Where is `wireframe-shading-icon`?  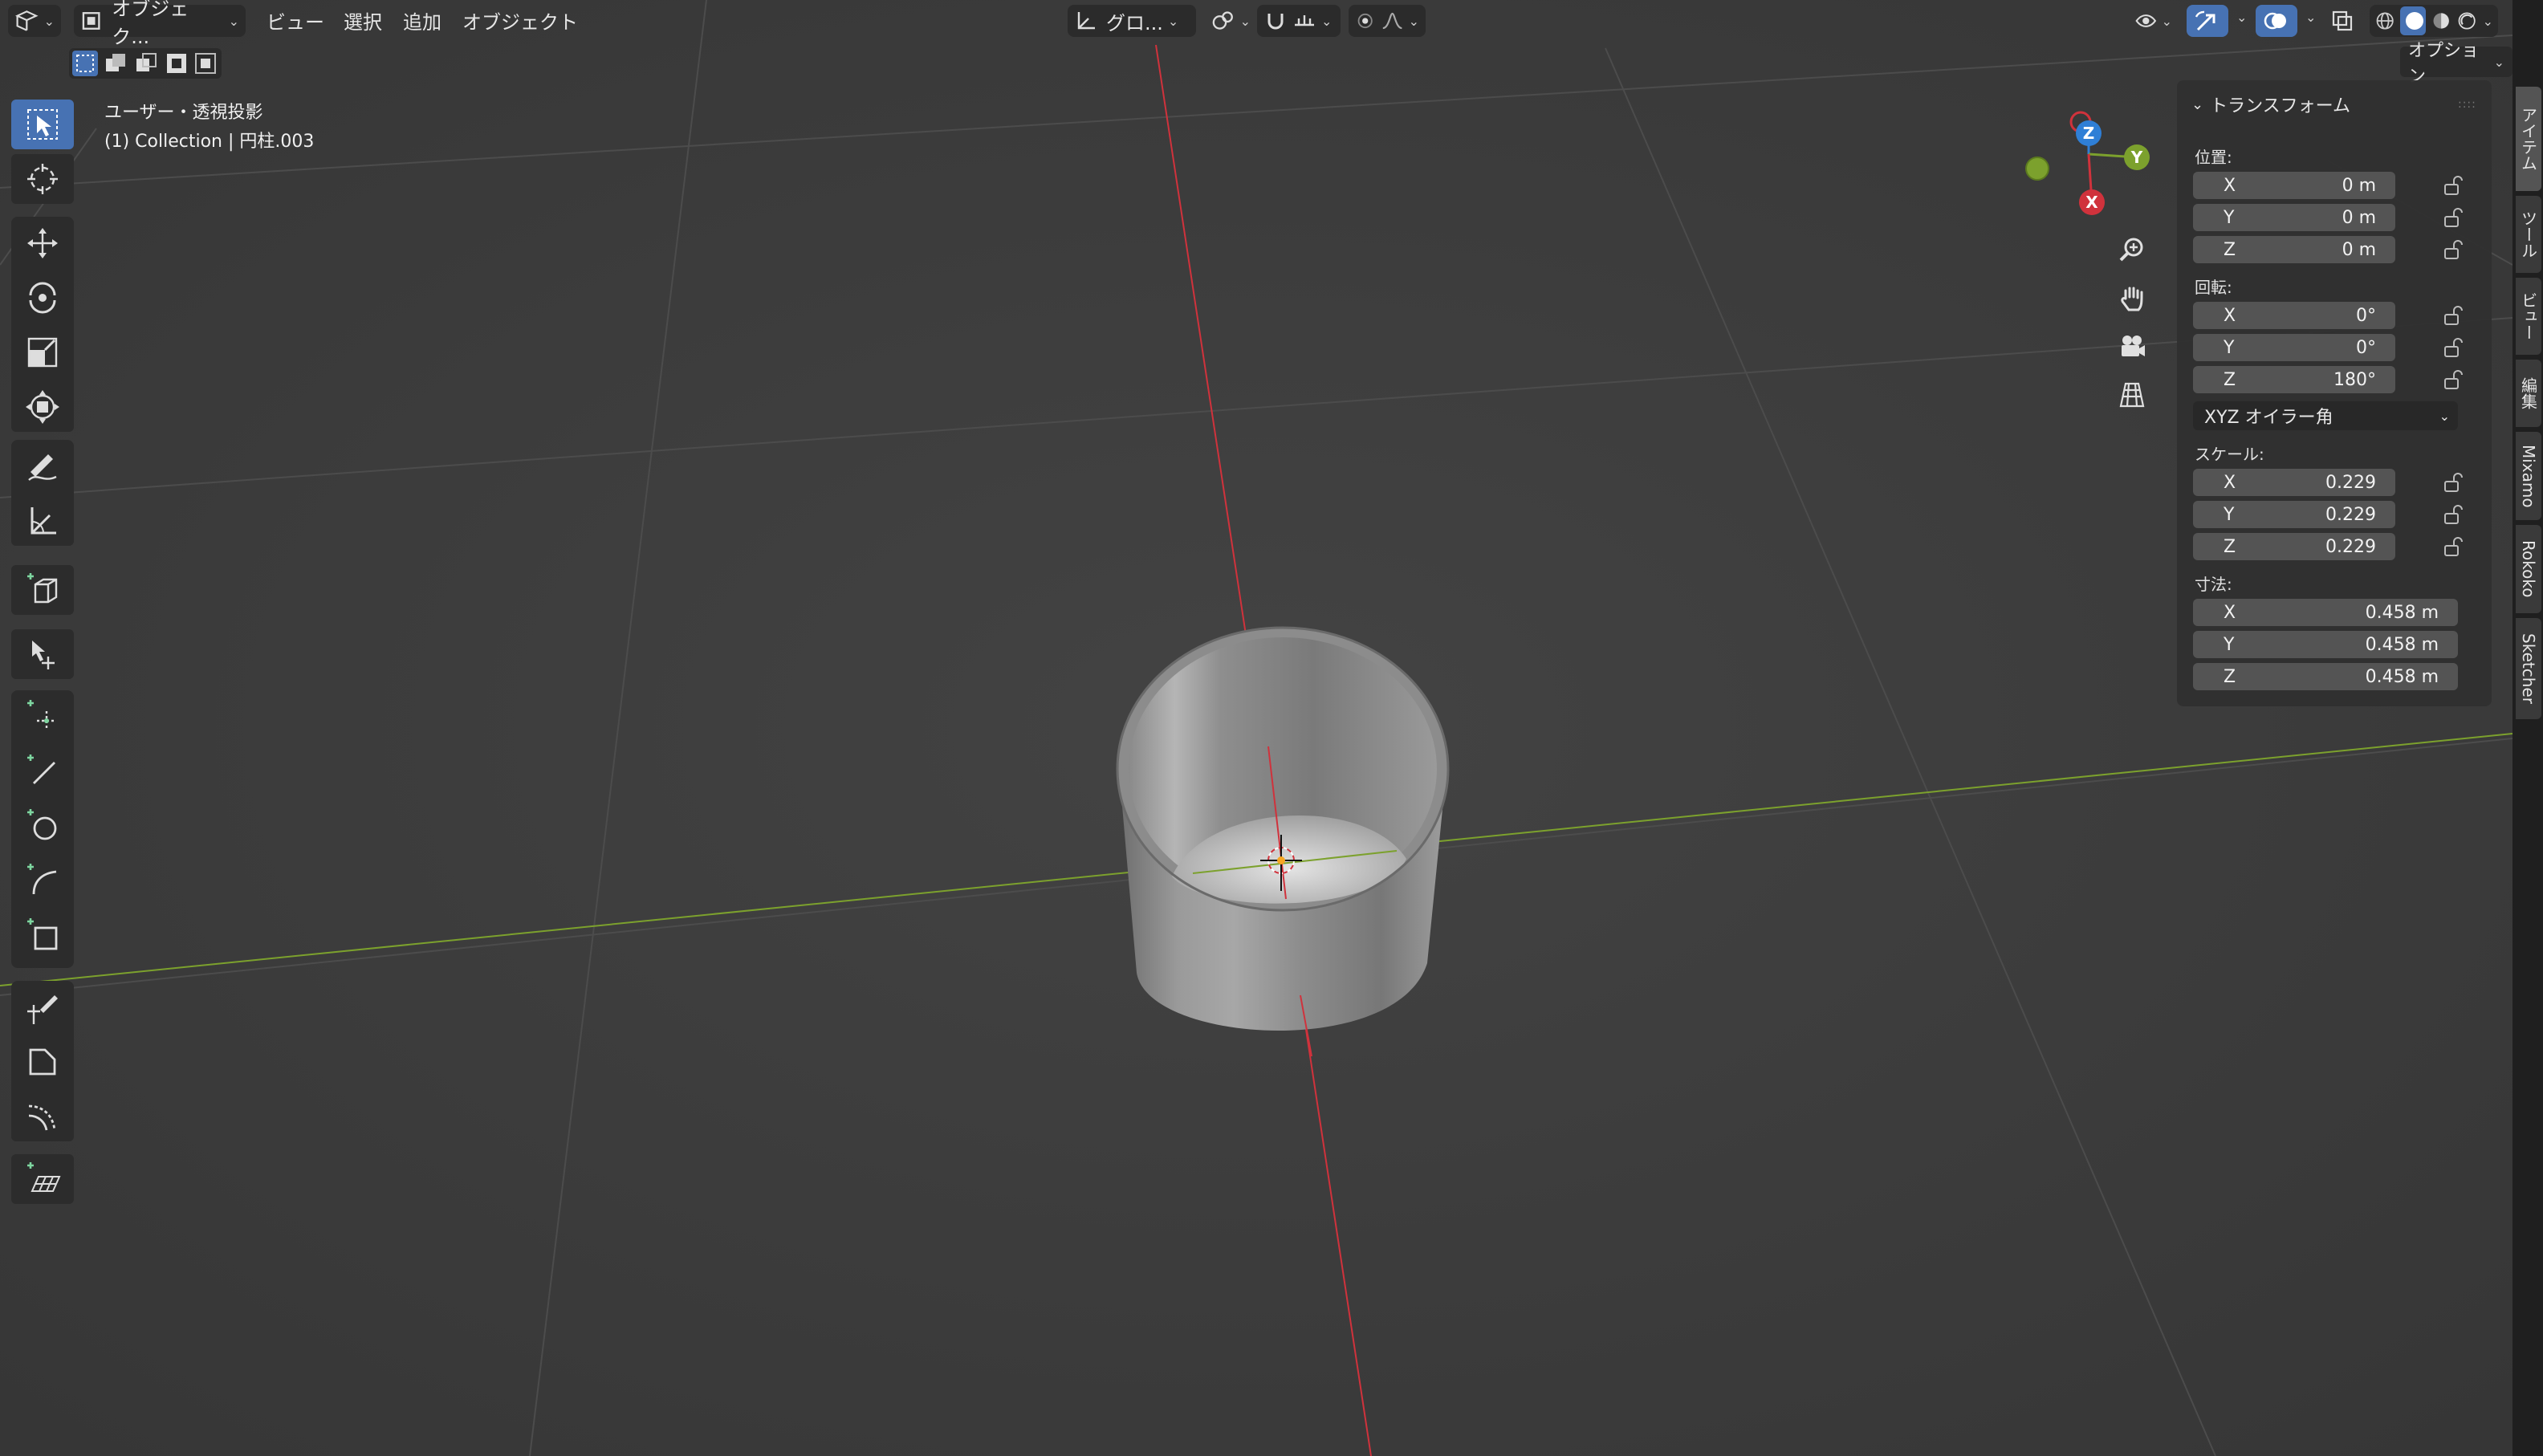
wireframe-shading-icon is located at coordinates (2385, 21).